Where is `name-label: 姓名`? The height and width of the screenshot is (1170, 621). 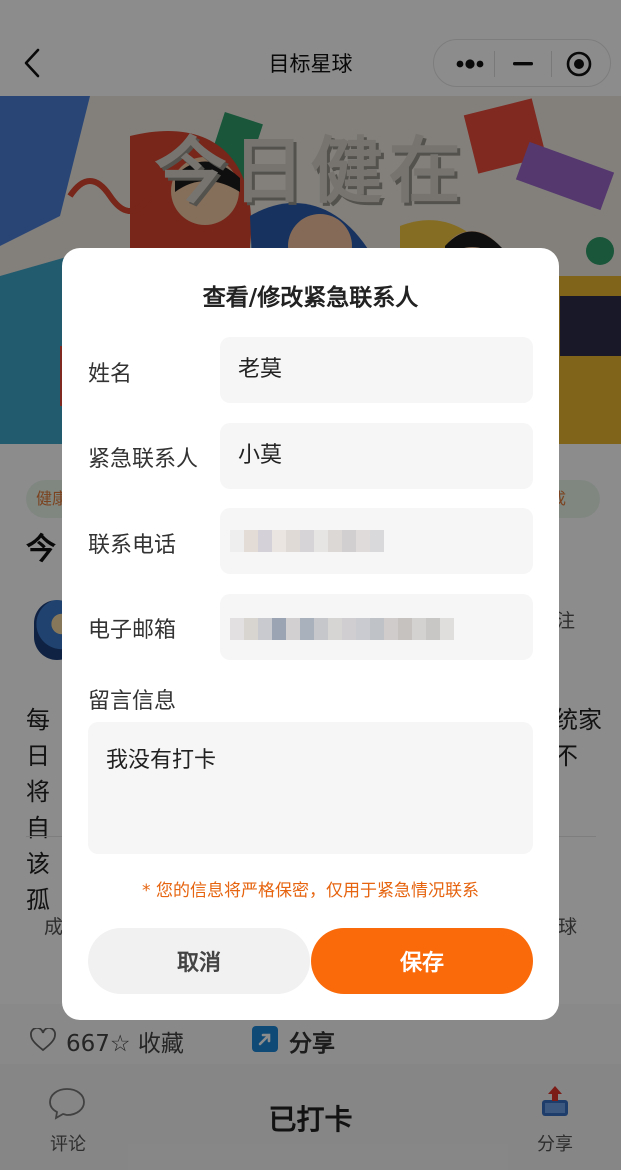
name-label: 姓名 is located at coordinates (110, 374).